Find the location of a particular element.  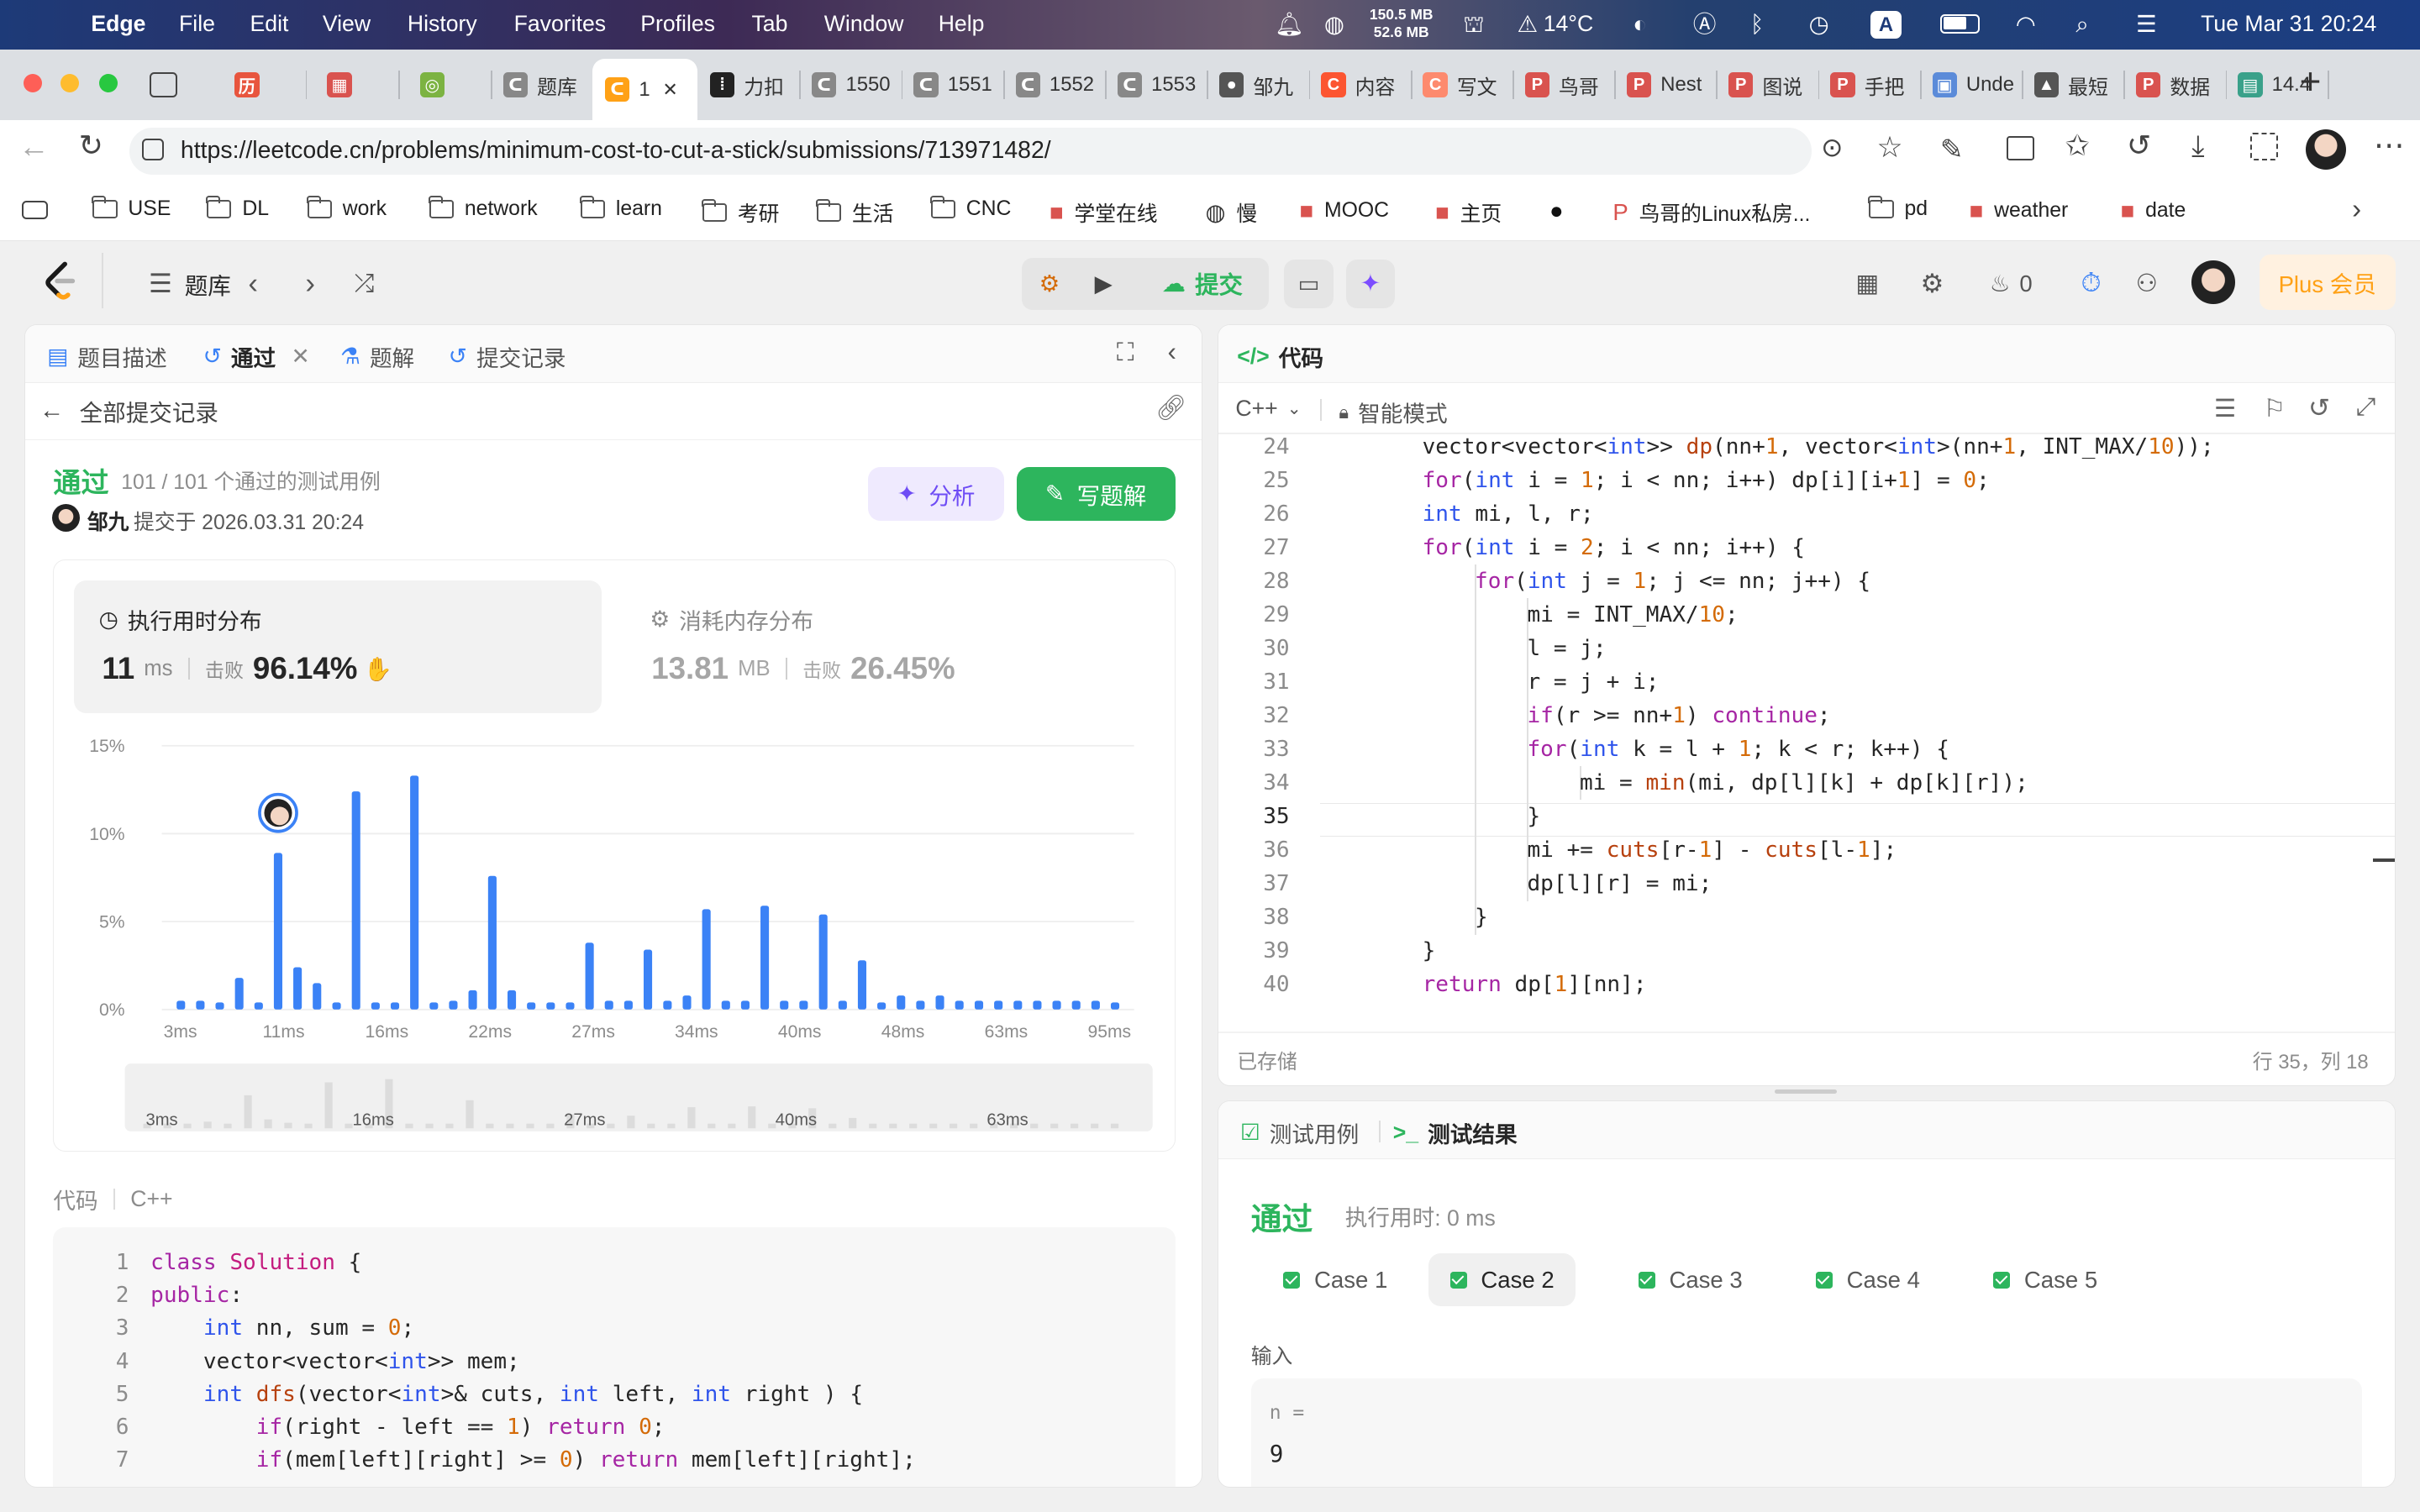

timer-icon: ⏱ is located at coordinates (2091, 284).